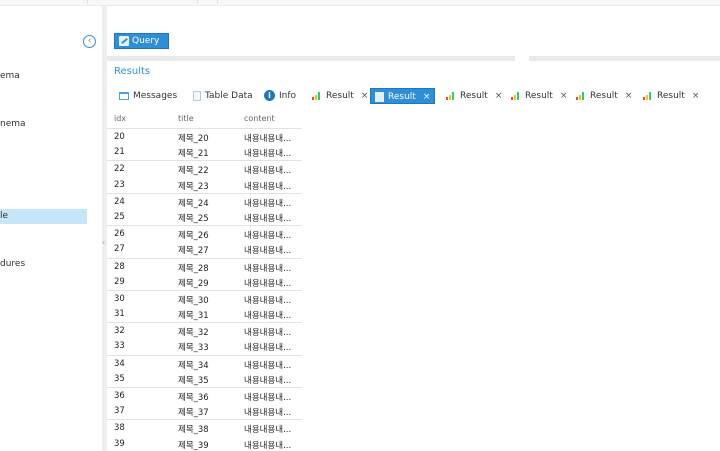 This screenshot has height=451, width=720. What do you see at coordinates (103, 242) in the screenshot?
I see `splitter-arrow-icon: ‹` at bounding box center [103, 242].